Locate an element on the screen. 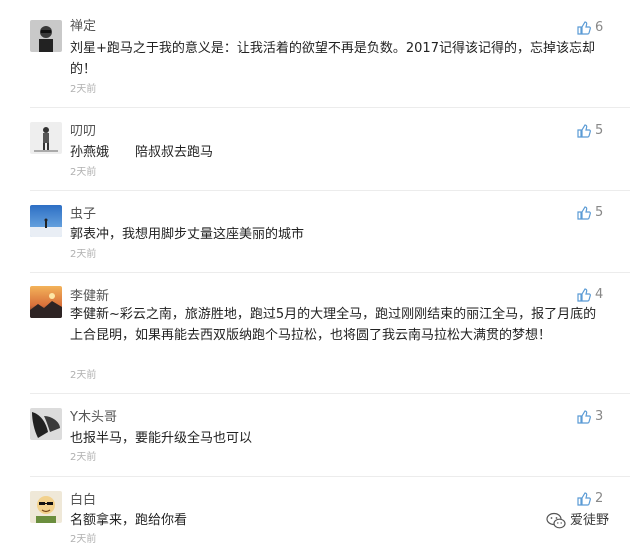 This screenshot has height=548, width=640. like-button: 6 is located at coordinates (602, 28).